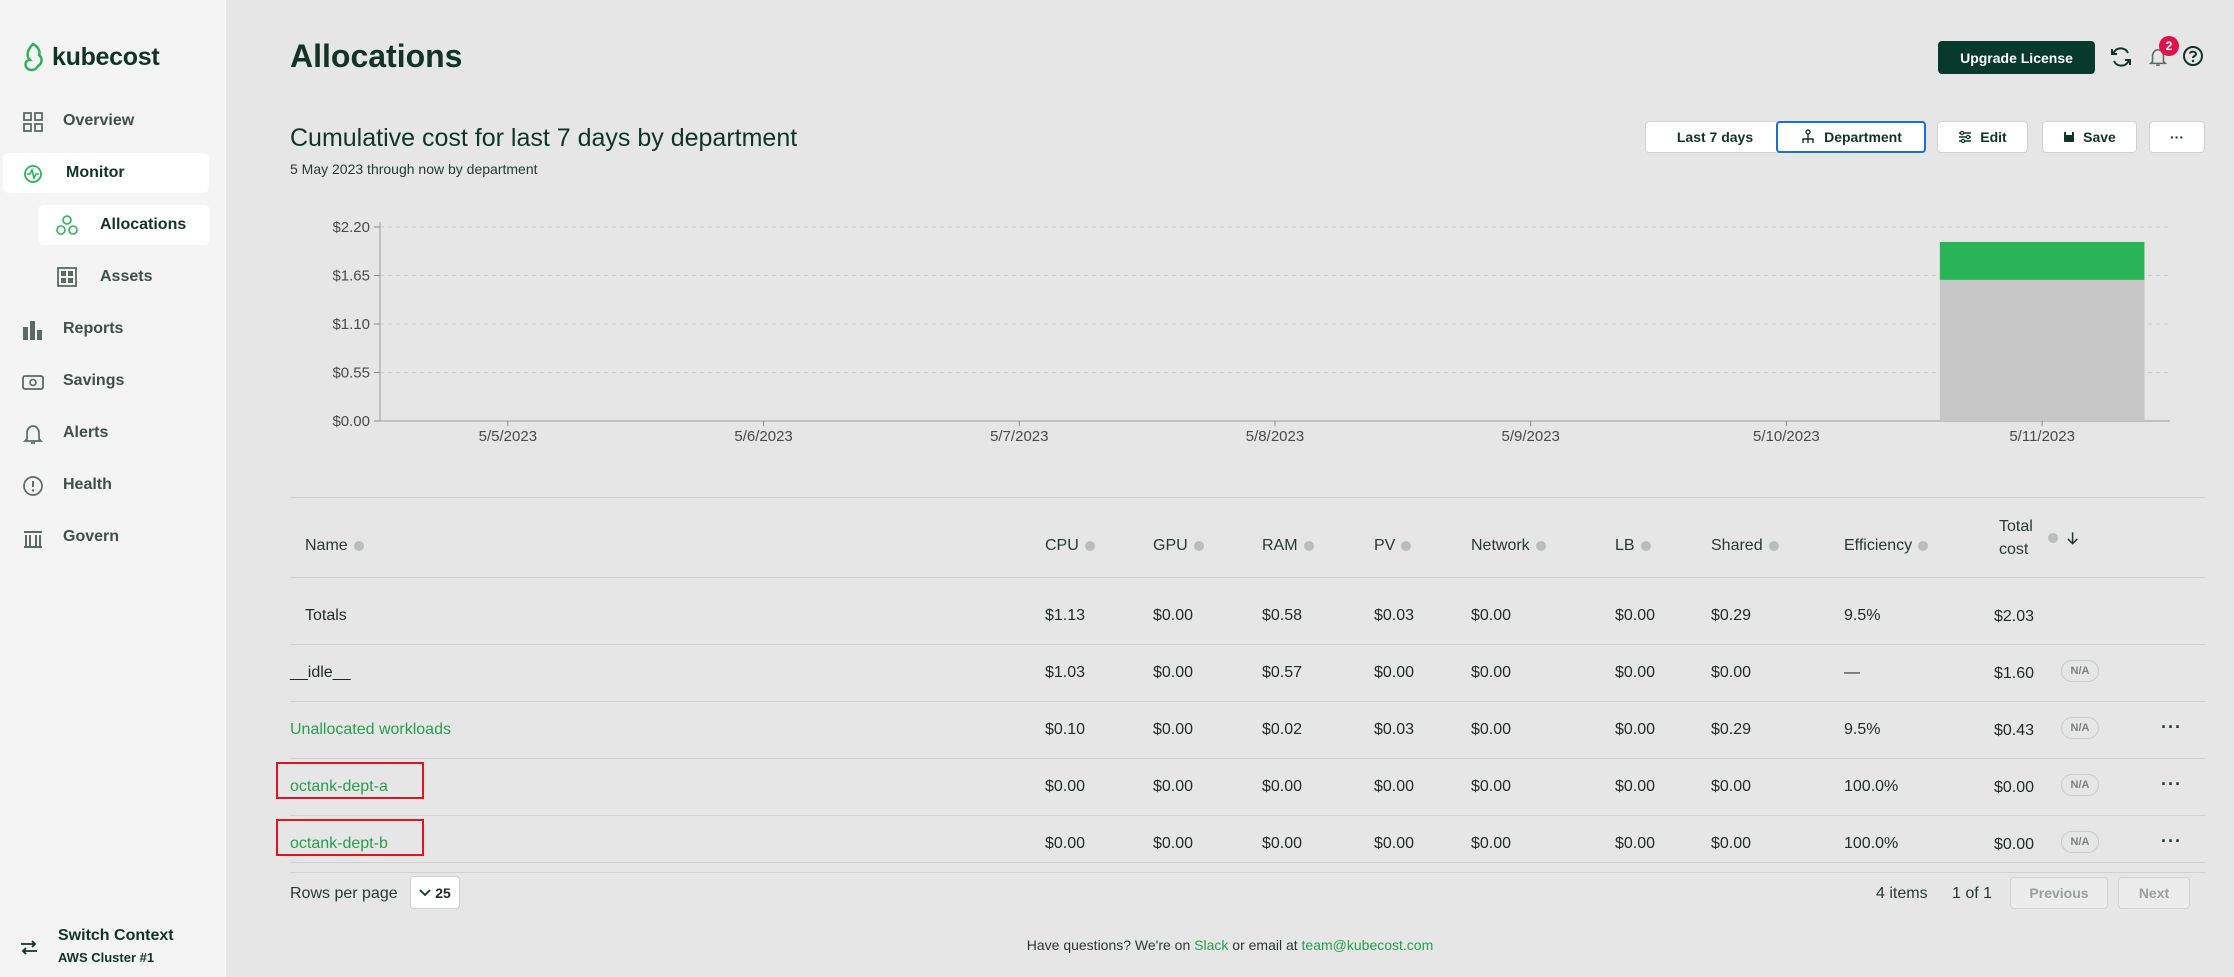 The height and width of the screenshot is (977, 2234). Describe the element at coordinates (1500, 545) in the screenshot. I see `column-header-label: Network` at that location.